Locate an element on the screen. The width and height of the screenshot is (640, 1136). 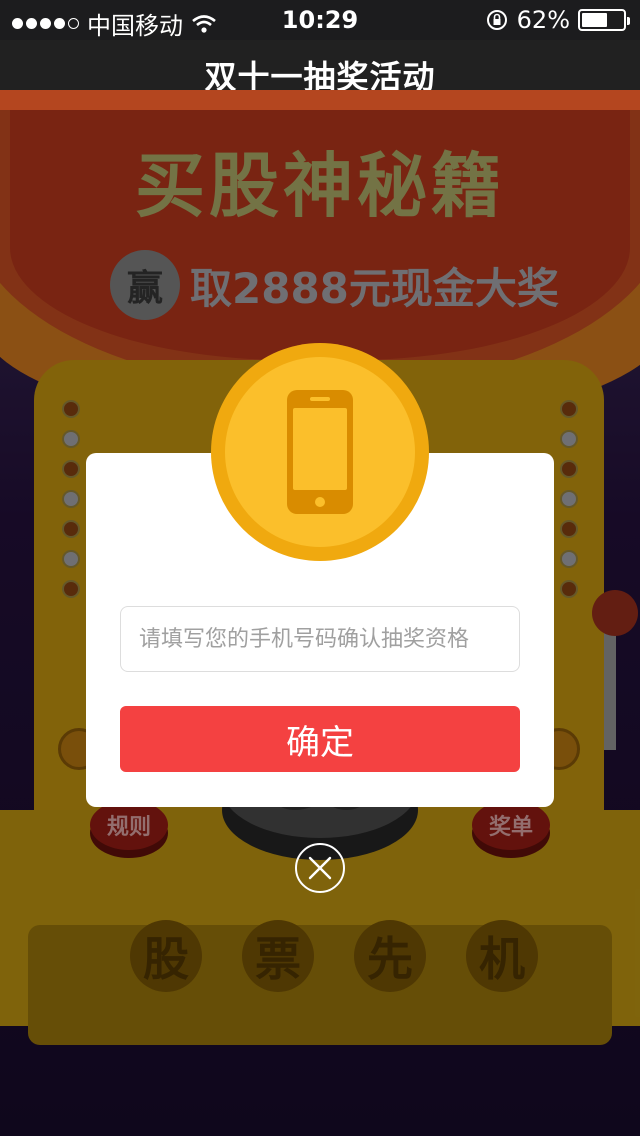
phone-badge-inner is located at coordinates (320, 452).